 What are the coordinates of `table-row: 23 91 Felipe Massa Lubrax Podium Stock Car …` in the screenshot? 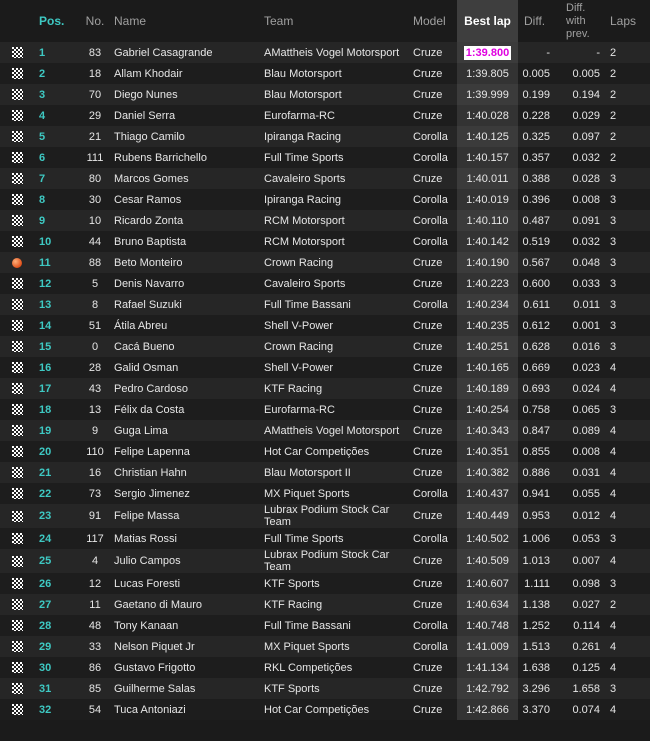 It's located at (325, 516).